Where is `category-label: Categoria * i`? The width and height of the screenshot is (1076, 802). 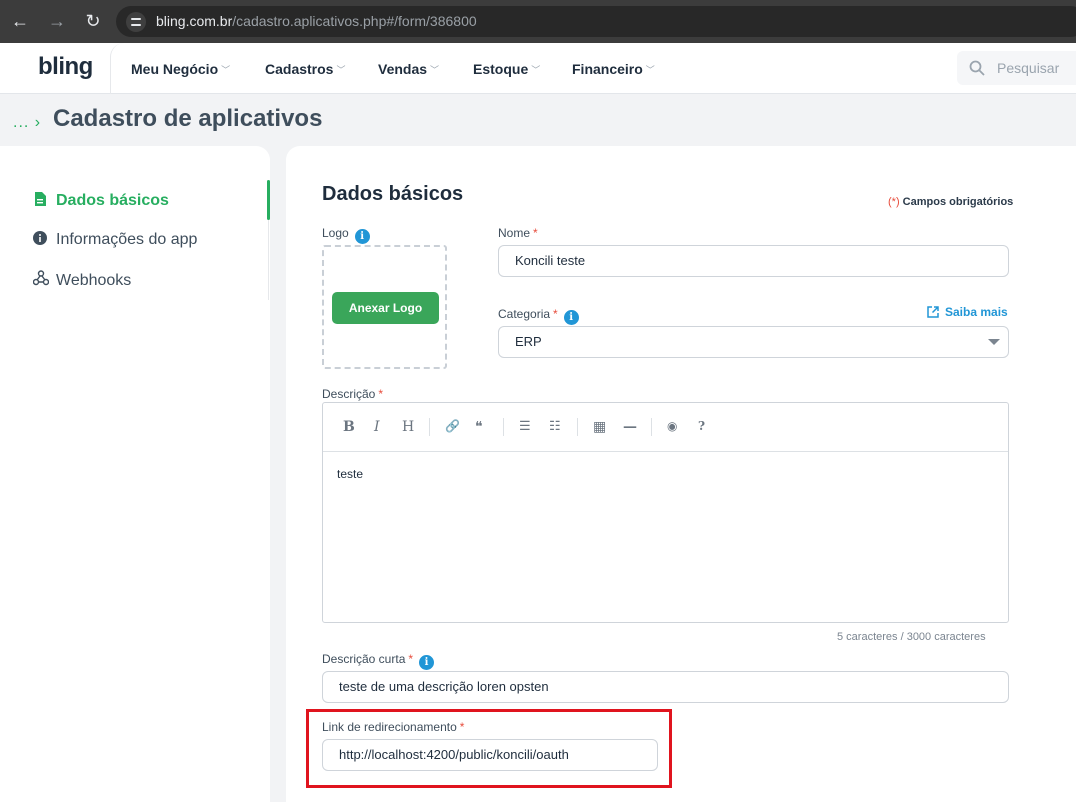 category-label: Categoria * i is located at coordinates (538, 316).